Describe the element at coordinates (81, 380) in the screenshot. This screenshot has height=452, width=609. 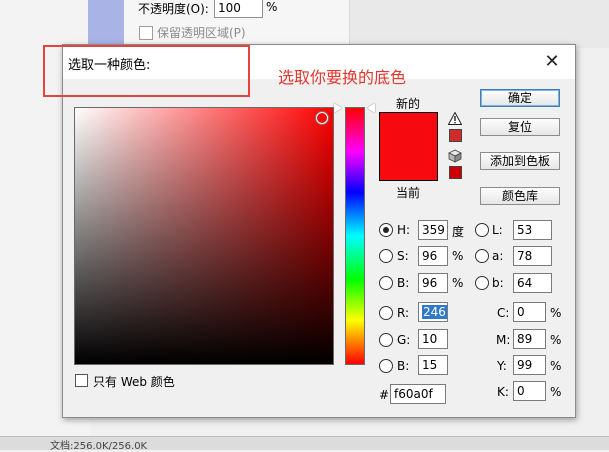
I see `web-colors-only-checkbox` at that location.